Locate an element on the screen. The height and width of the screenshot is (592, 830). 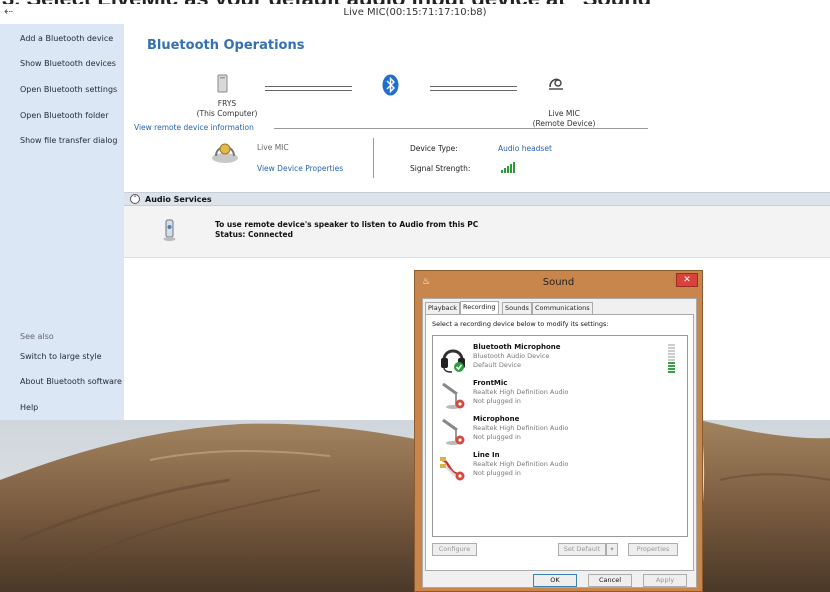
signal-strength-icon is located at coordinates (508, 167).